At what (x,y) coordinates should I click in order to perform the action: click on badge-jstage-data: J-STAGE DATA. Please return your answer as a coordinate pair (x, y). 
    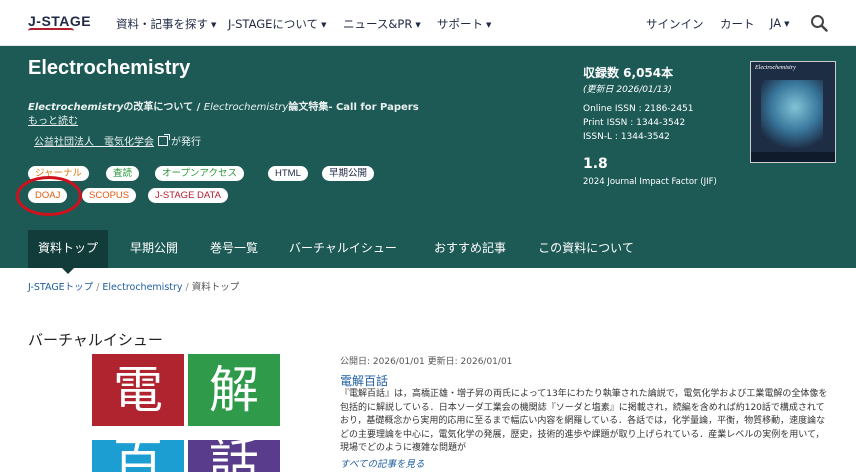
    Looking at the image, I should click on (188, 195).